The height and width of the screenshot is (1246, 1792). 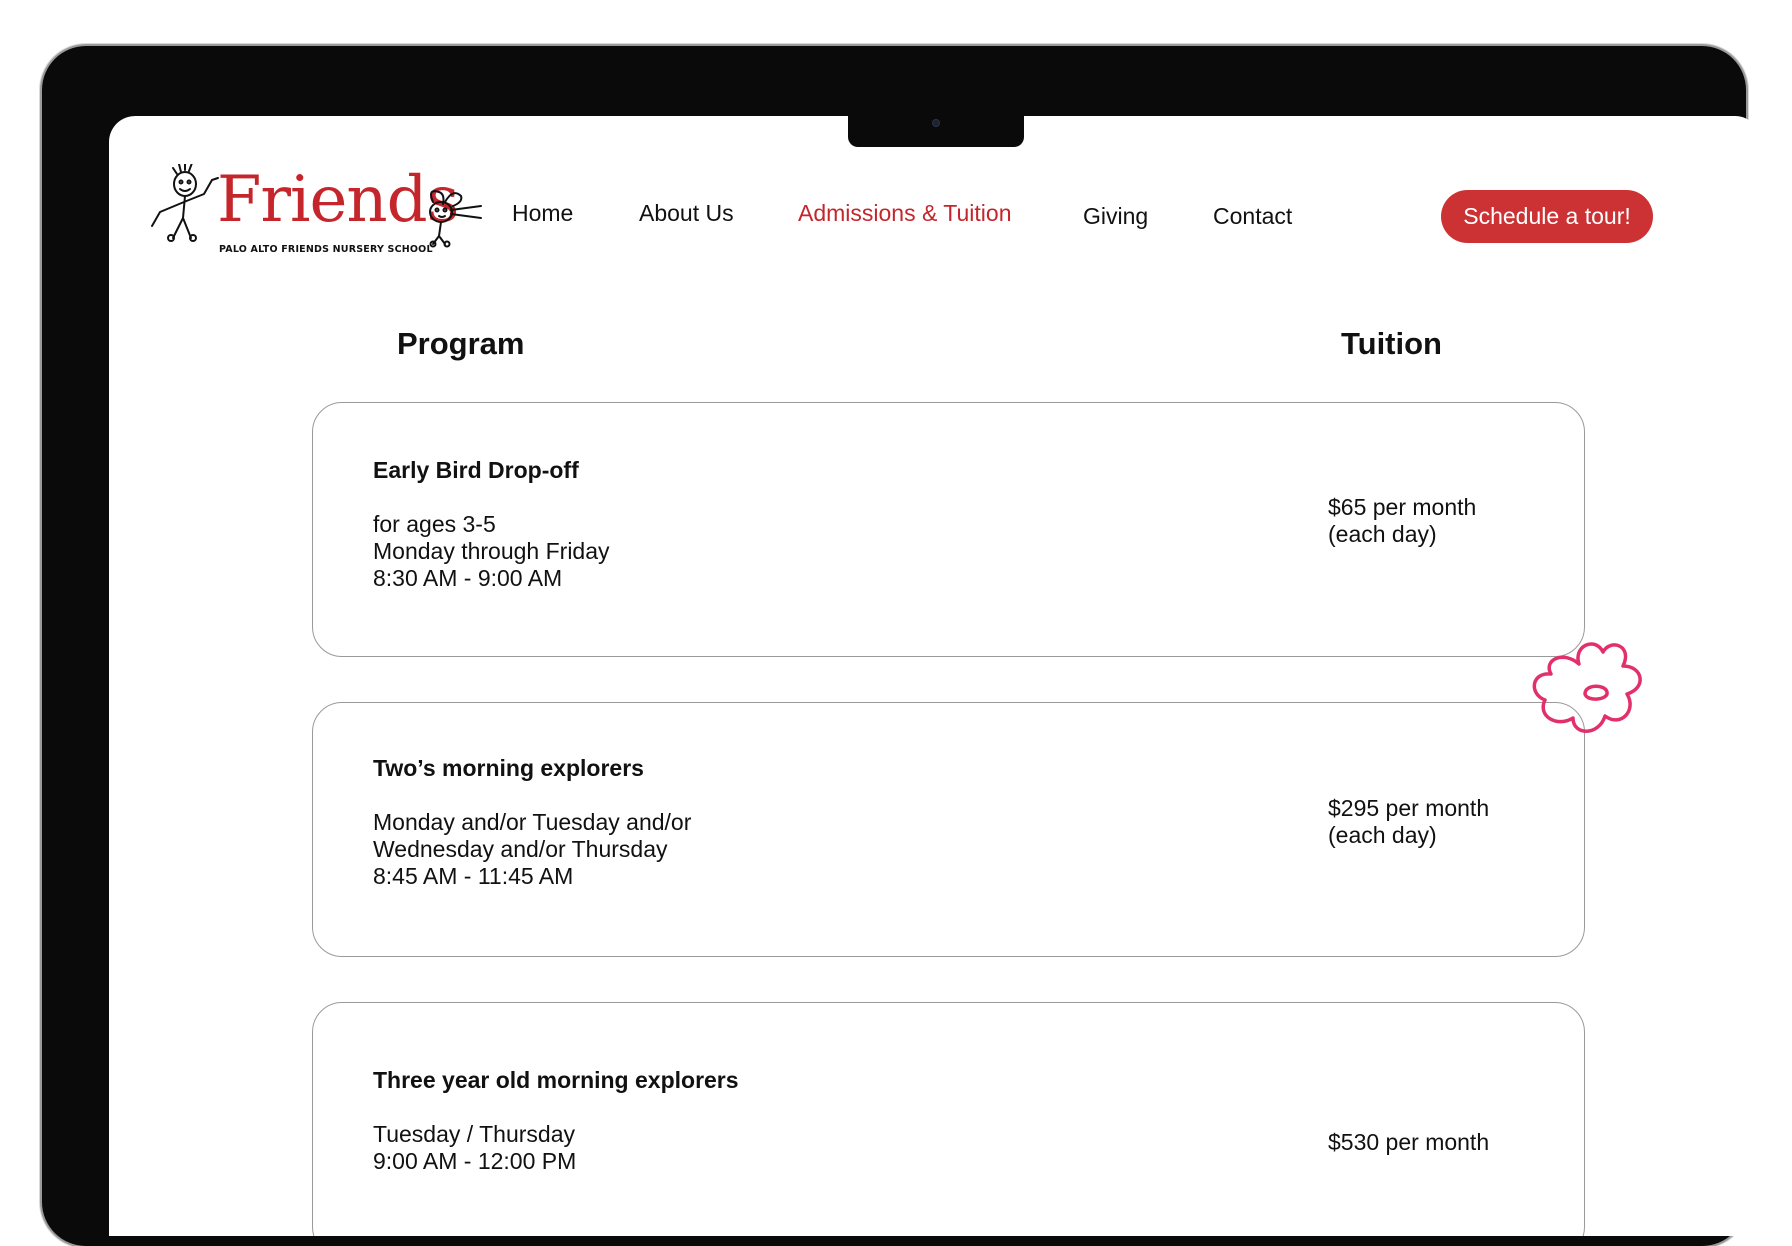 I want to click on program-name: Early Bird Drop-off, so click(x=476, y=470).